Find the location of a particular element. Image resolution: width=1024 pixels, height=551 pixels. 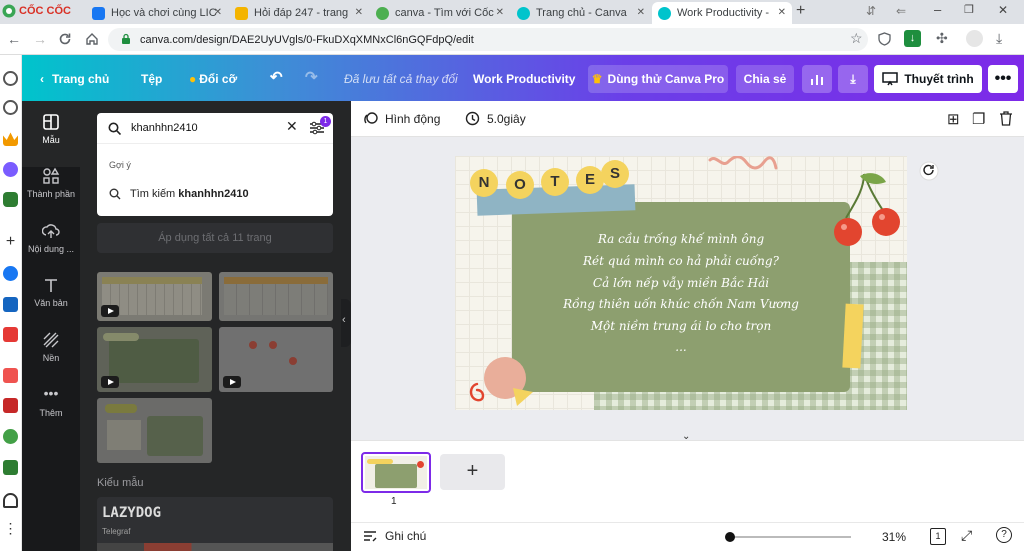

messenger-icon is located at coordinates (10, 169).